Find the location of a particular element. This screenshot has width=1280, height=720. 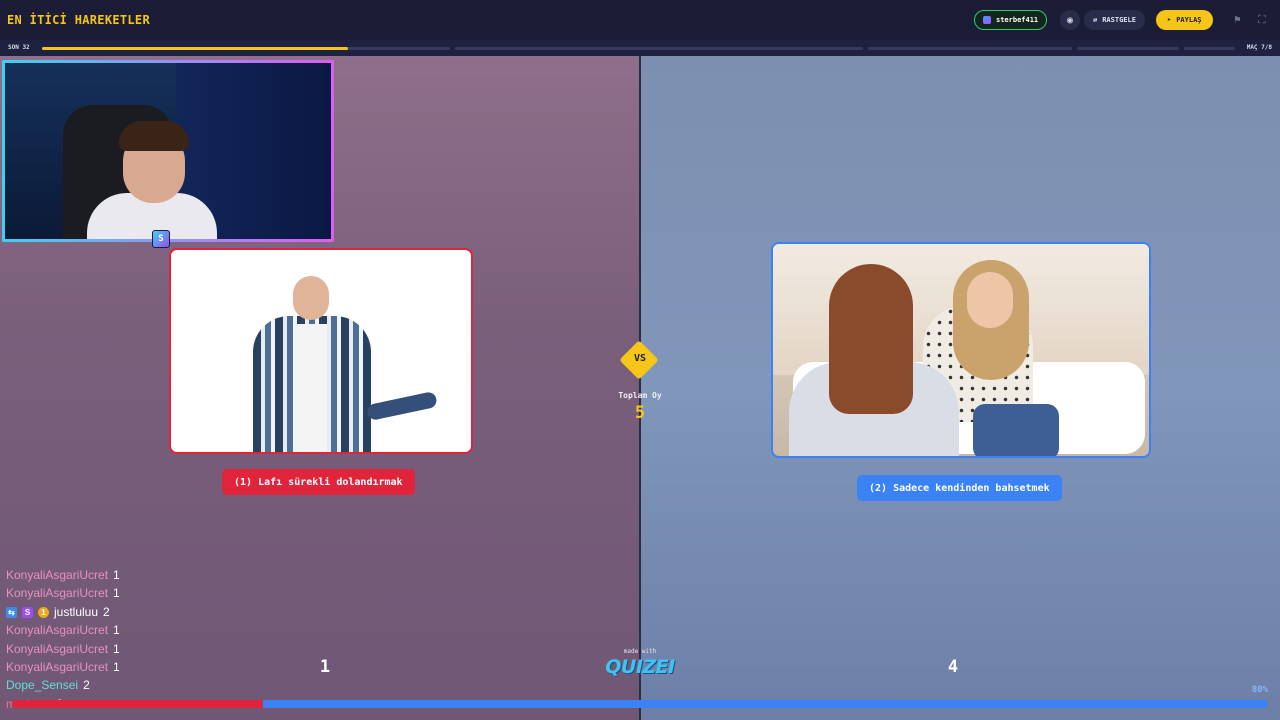

user-pill: sterbef411 is located at coordinates (1011, 20).